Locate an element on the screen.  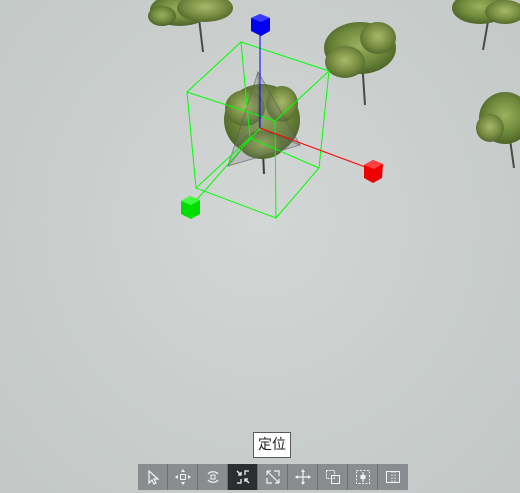
move-arrows-icon is located at coordinates (182, 477).